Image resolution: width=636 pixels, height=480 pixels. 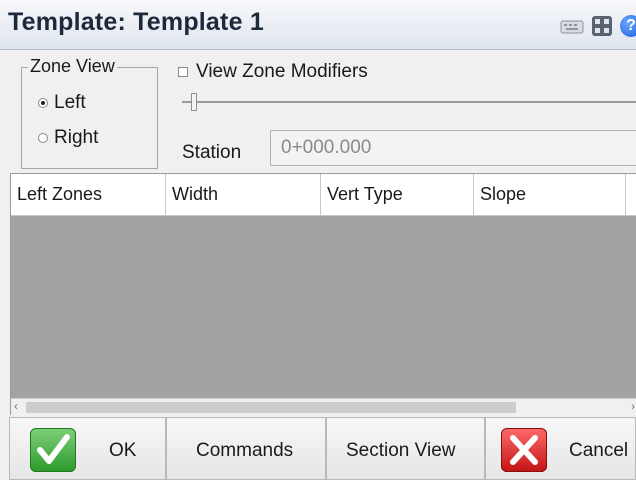 I want to click on close-icon, so click(x=524, y=450).